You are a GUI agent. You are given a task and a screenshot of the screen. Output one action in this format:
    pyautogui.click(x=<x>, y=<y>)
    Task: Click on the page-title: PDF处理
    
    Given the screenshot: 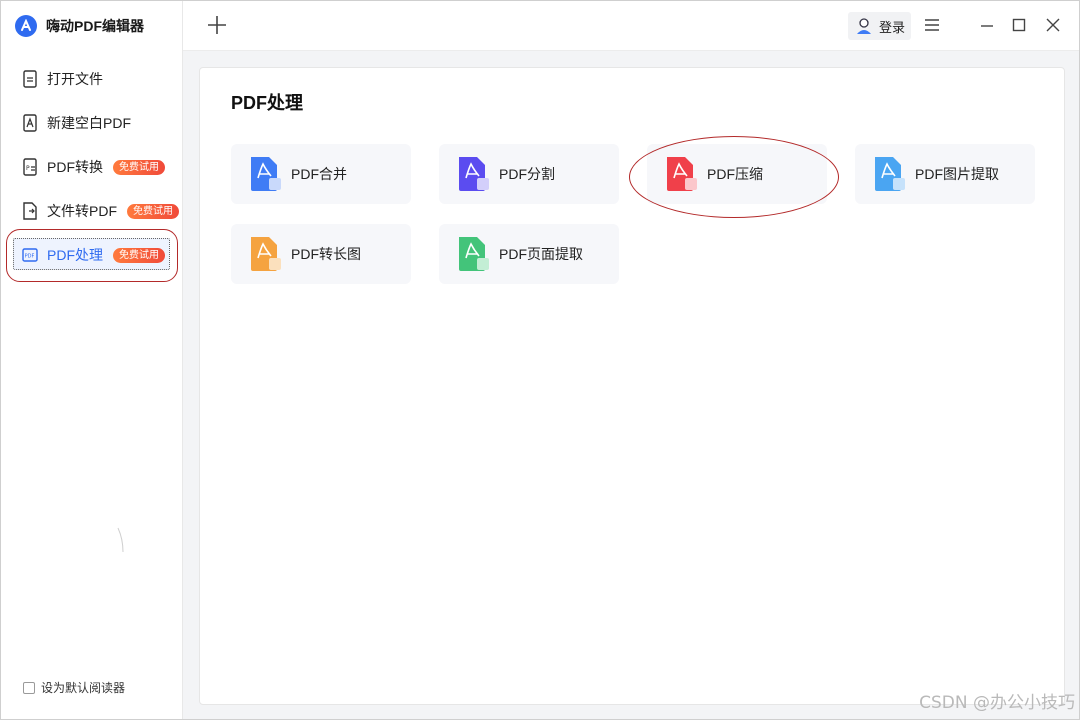 What is the action you would take?
    pyautogui.click(x=267, y=103)
    